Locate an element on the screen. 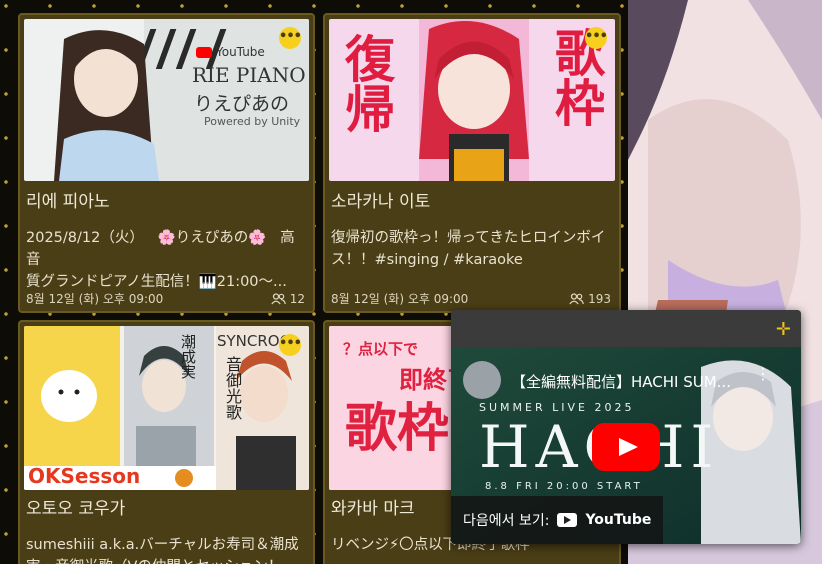 This screenshot has height=564, width=822. youtube-brand-text: YouTube is located at coordinates (618, 520).